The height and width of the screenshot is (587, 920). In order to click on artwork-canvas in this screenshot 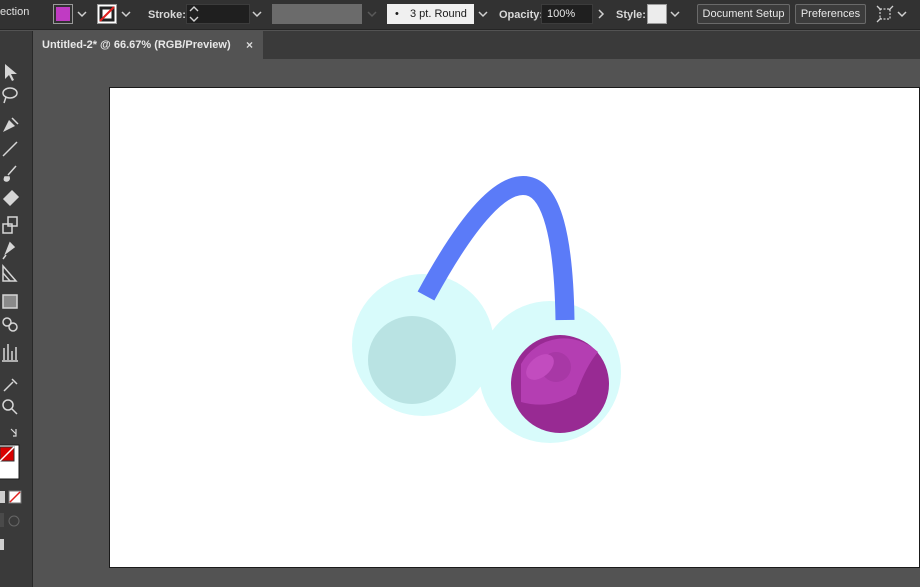, I will do `click(486, 309)`.